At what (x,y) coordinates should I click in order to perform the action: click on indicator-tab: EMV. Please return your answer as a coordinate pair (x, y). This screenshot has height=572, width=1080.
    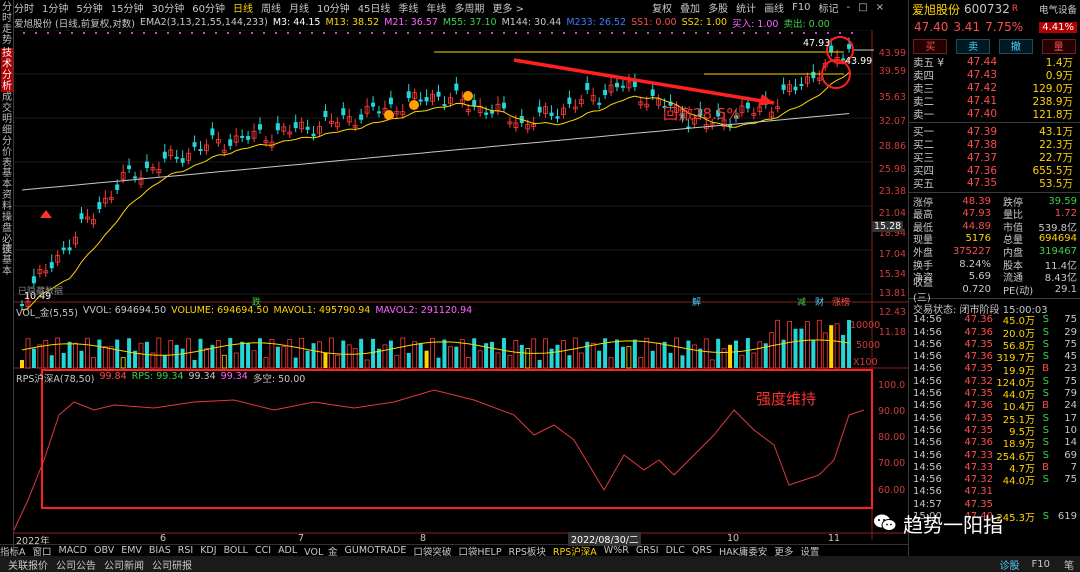
    Looking at the image, I should click on (131, 550).